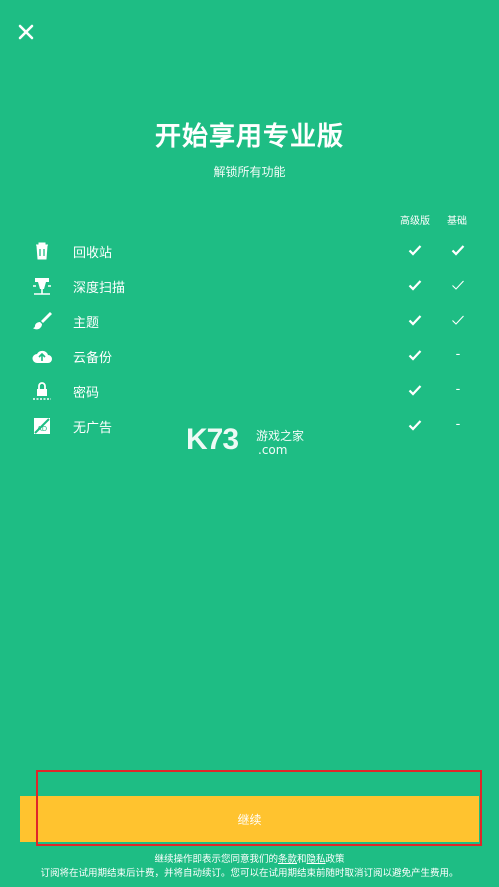 This screenshot has width=499, height=887. What do you see at coordinates (42, 429) in the screenshot?
I see `svg-text: AD` at bounding box center [42, 429].